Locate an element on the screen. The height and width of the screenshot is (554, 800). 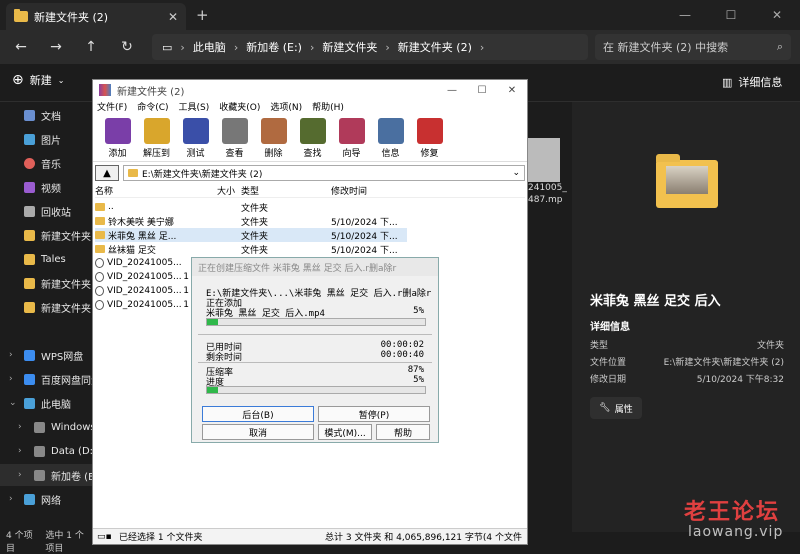
tool-info-button: 信息 is located at coordinates (390, 138).